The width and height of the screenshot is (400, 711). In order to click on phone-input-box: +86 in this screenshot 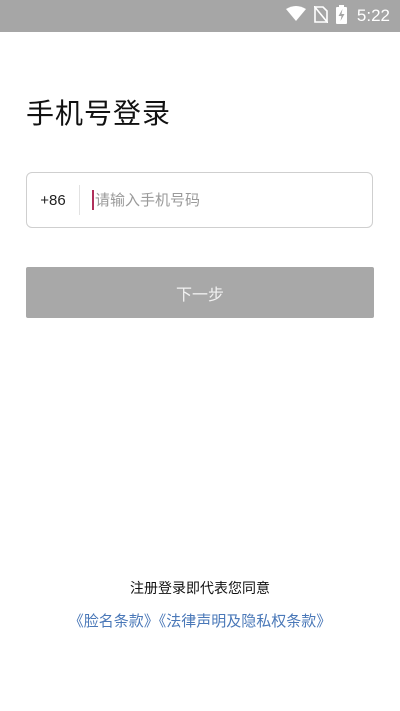, I will do `click(199, 200)`.